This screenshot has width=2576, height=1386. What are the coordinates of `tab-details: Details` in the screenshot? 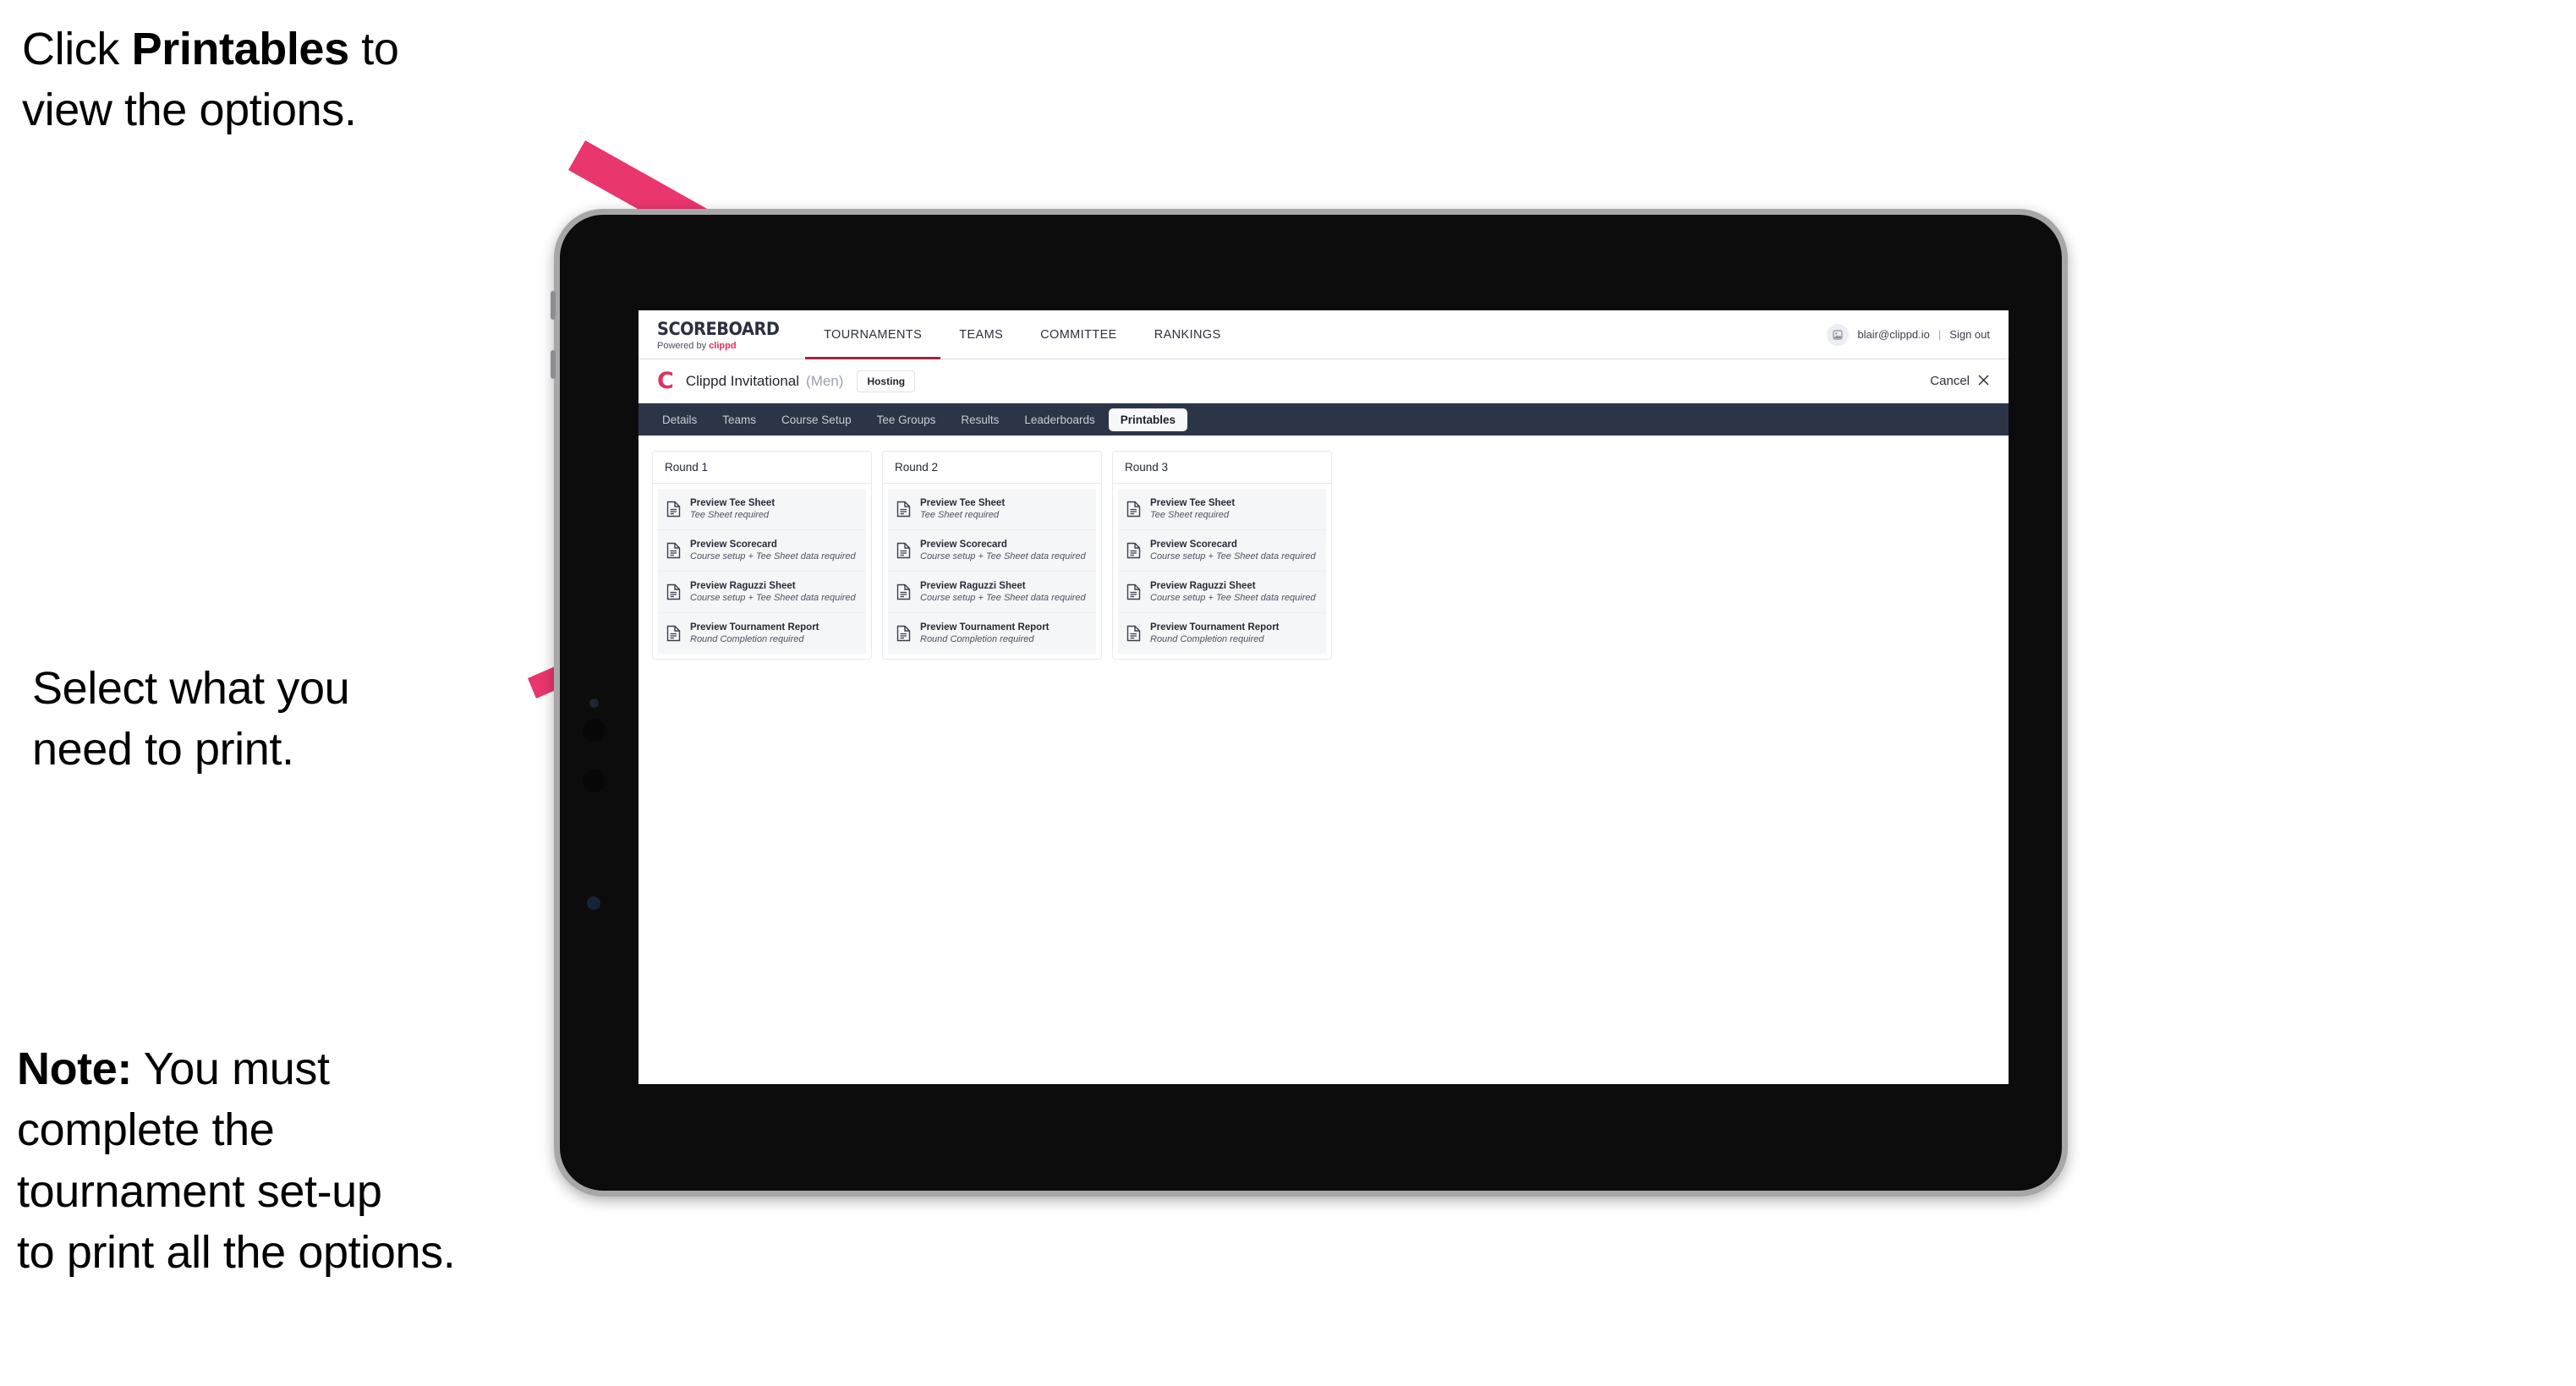 It's located at (679, 419).